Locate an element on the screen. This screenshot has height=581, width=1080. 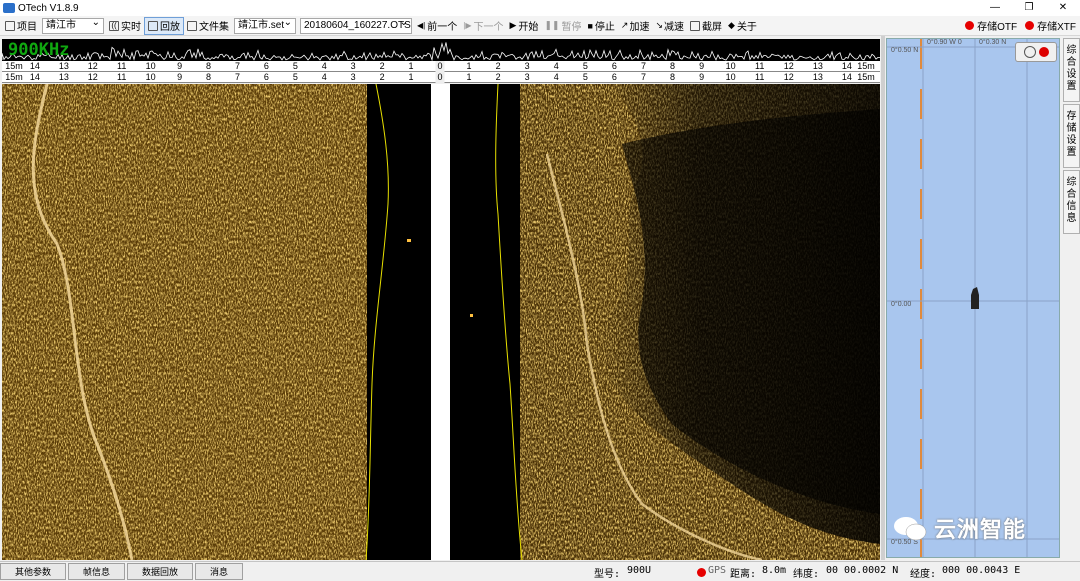
tab-other-params: 其他参数 is located at coordinates (33, 571).